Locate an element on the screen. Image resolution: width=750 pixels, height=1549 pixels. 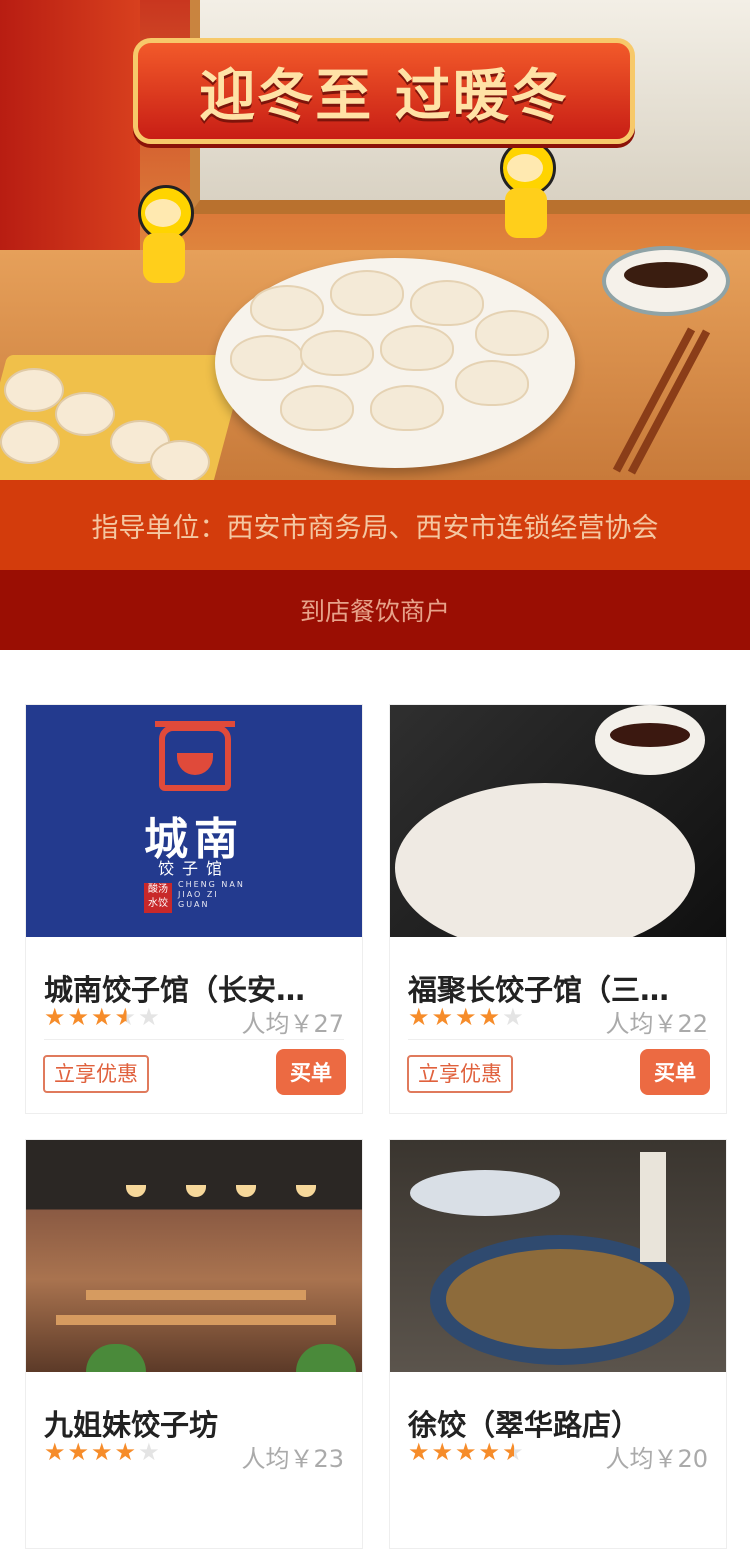
logo-english: CHENG NAN JIAO ZI GUAN is located at coordinates (211, 894).